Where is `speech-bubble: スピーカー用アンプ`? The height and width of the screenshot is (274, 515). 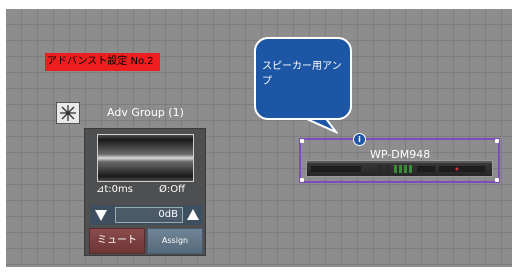
speech-bubble: スピーカー用アンプ is located at coordinates (303, 78).